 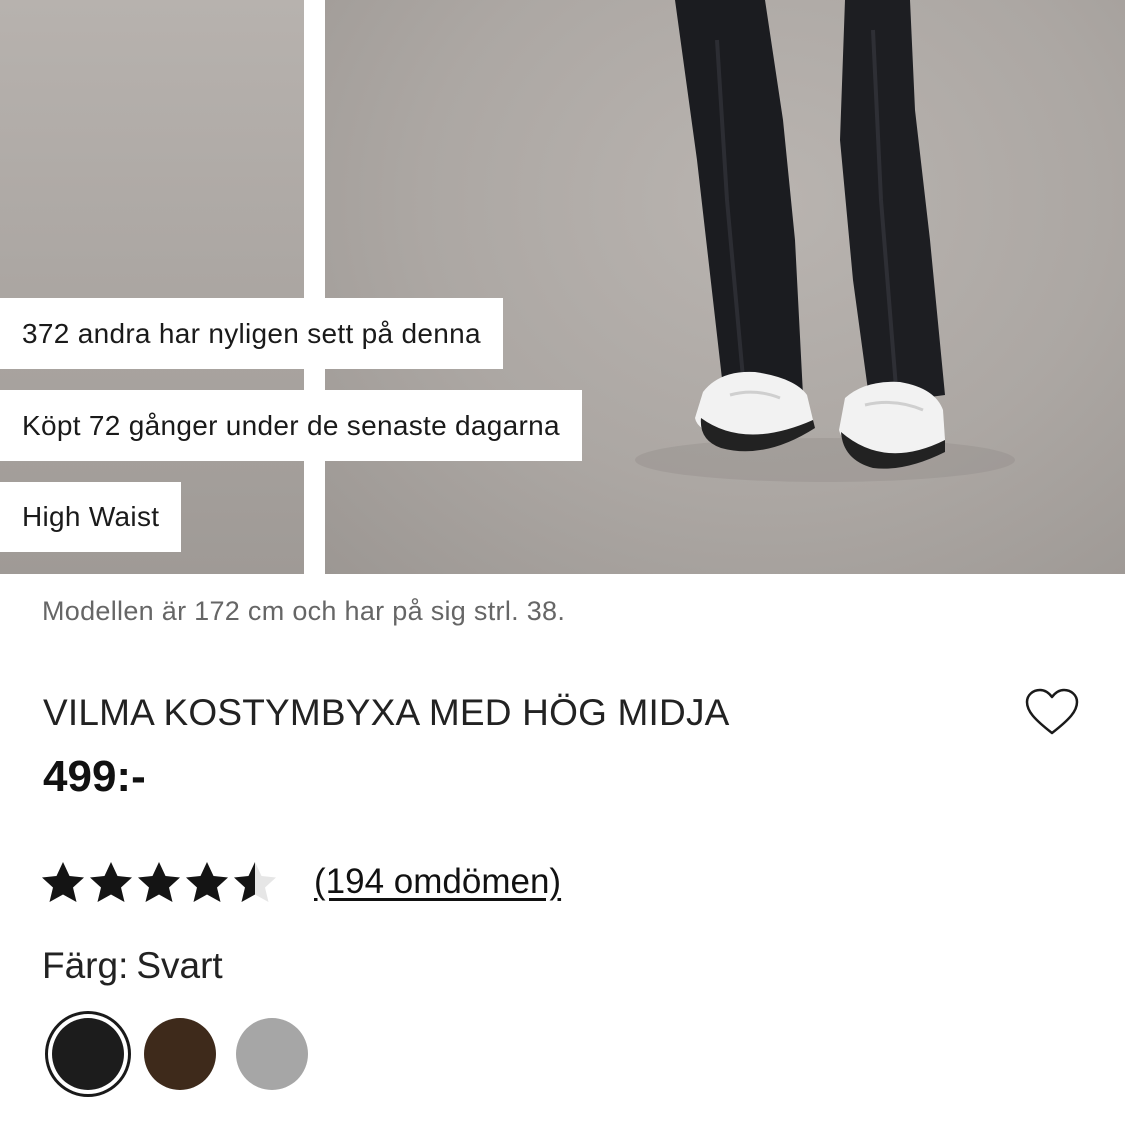 What do you see at coordinates (94, 776) in the screenshot?
I see `product-price: 499:-` at bounding box center [94, 776].